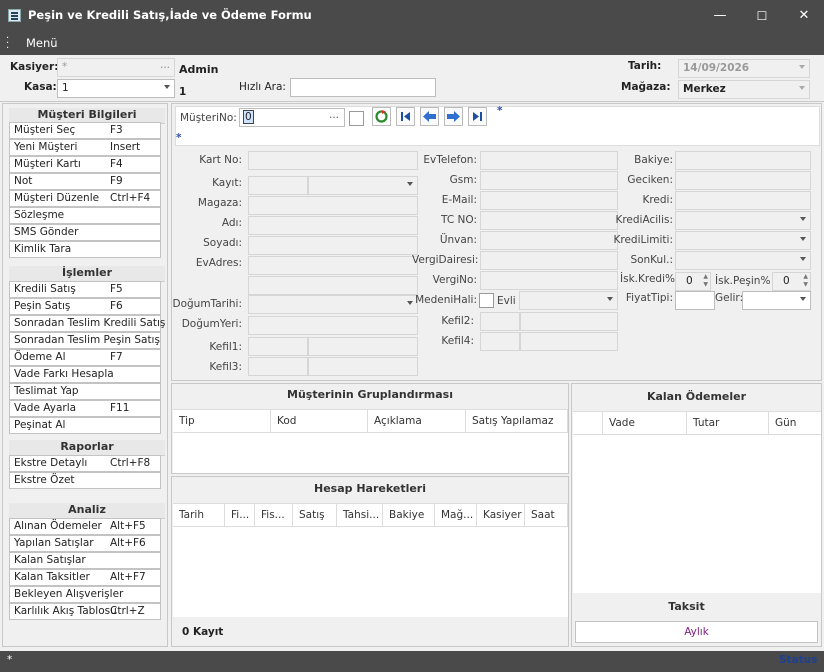 The width and height of the screenshot is (824, 672). I want to click on sidebar-musteri-item: Not F9, so click(85, 181).